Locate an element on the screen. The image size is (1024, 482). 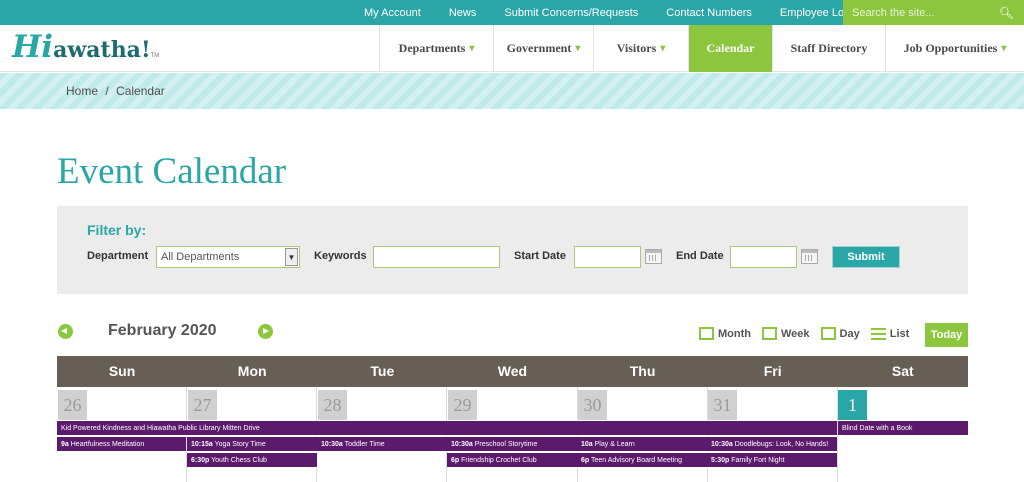
event-title: Heartfulness Meditation is located at coordinates (107, 444).